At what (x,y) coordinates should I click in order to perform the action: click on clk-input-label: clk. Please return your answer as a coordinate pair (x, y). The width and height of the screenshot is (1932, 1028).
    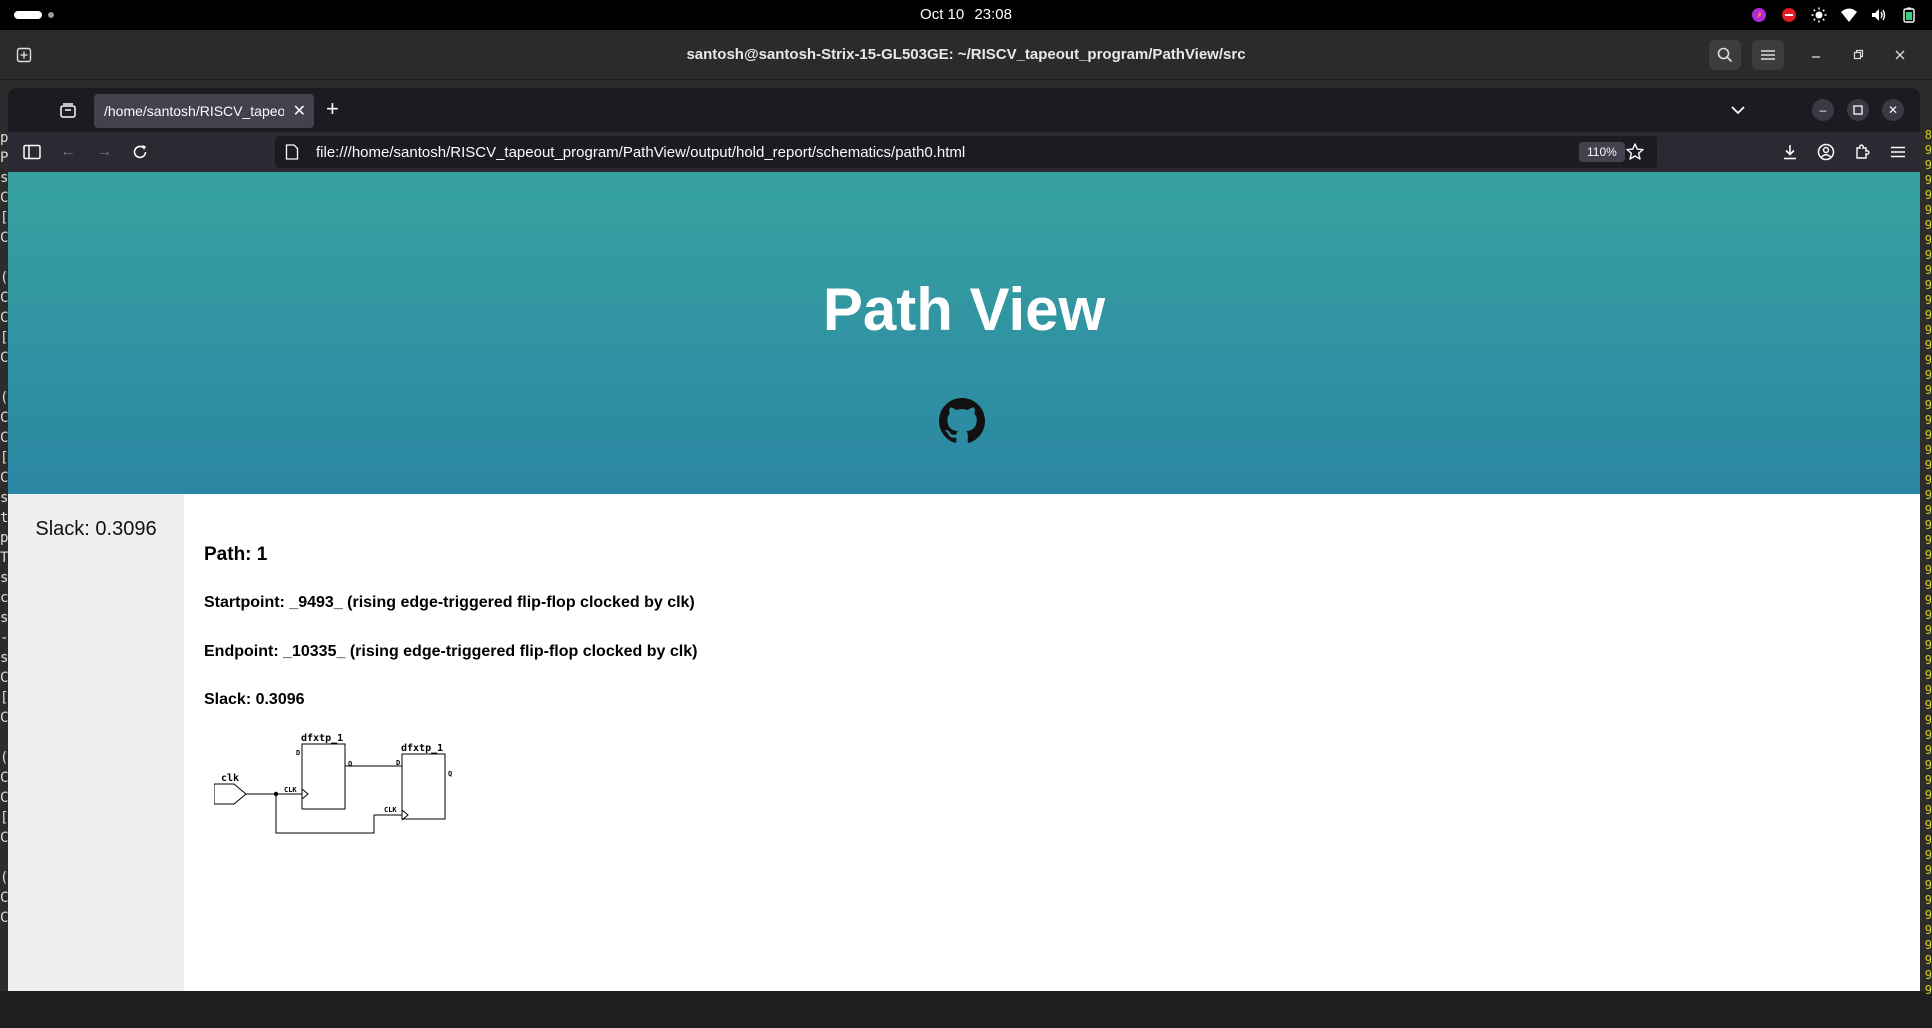
    Looking at the image, I should click on (230, 778).